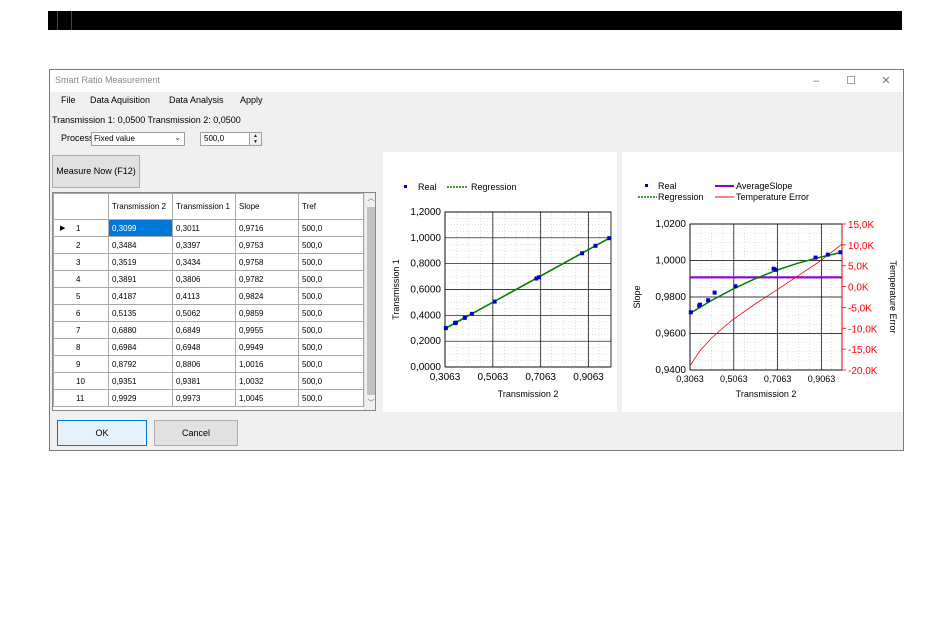 Image resolution: width=950 pixels, height=638 pixels. I want to click on table-row: 4 0,3891 0,3806 0,9782 500,0, so click(208, 279).